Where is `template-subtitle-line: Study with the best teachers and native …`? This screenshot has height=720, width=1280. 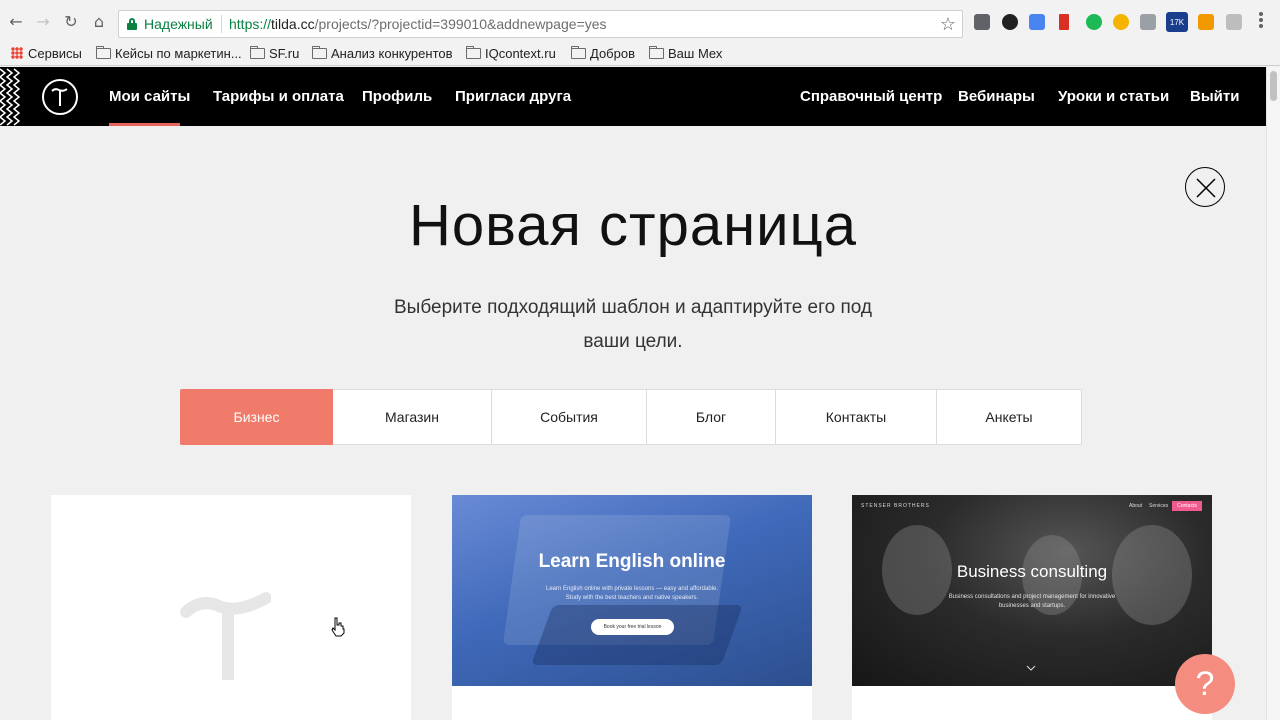 template-subtitle-line: Study with the best teachers and native … is located at coordinates (632, 598).